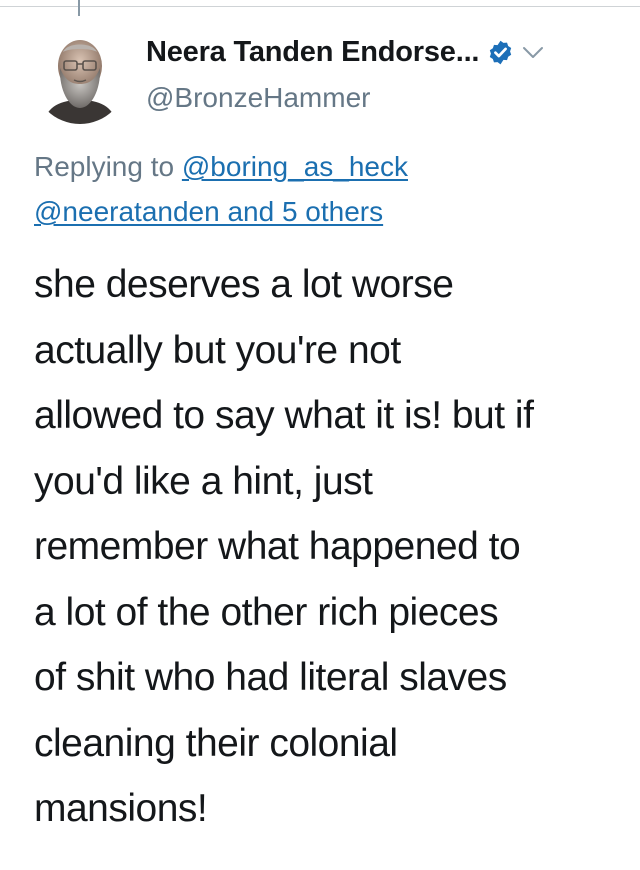 This screenshot has height=870, width=640. Describe the element at coordinates (104, 166) in the screenshot. I see `reply-prefix: Replying to` at that location.